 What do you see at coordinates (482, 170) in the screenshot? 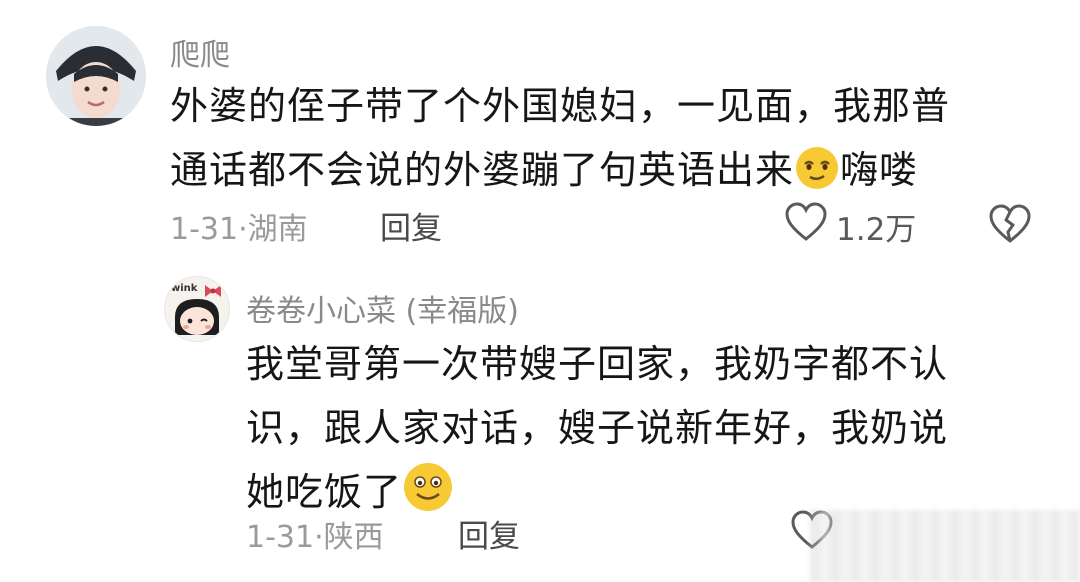
I see `comment-line-text: 通话都不会说的外婆蹦了句英语出来` at bounding box center [482, 170].